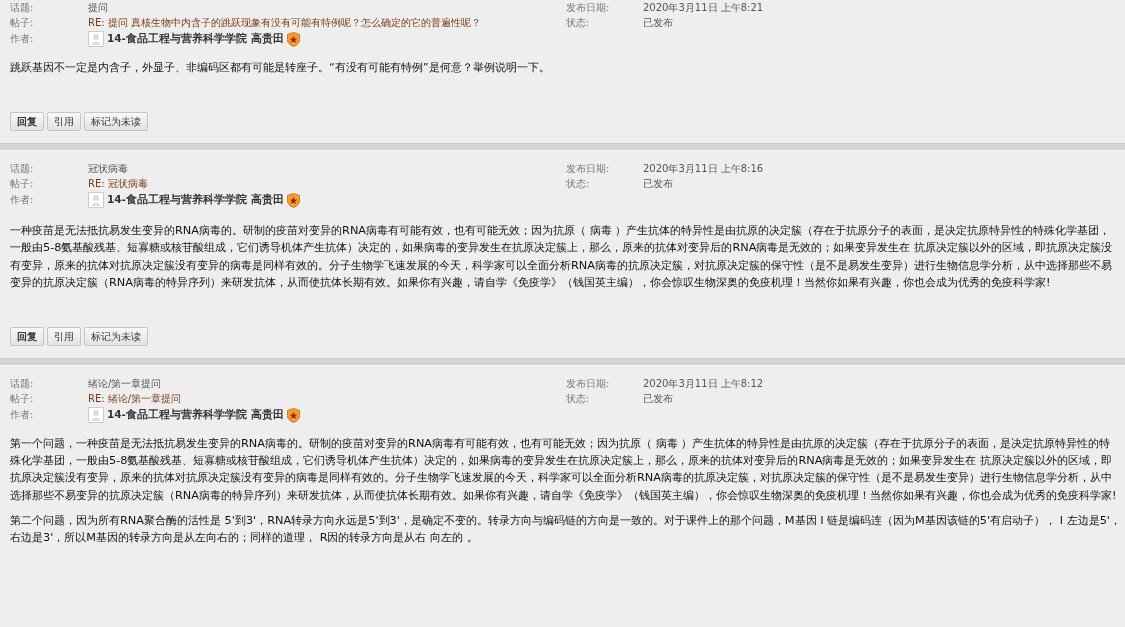  Describe the element at coordinates (703, 383) in the screenshot. I see `date-text: 2020年3月11日 上午8:12` at that location.